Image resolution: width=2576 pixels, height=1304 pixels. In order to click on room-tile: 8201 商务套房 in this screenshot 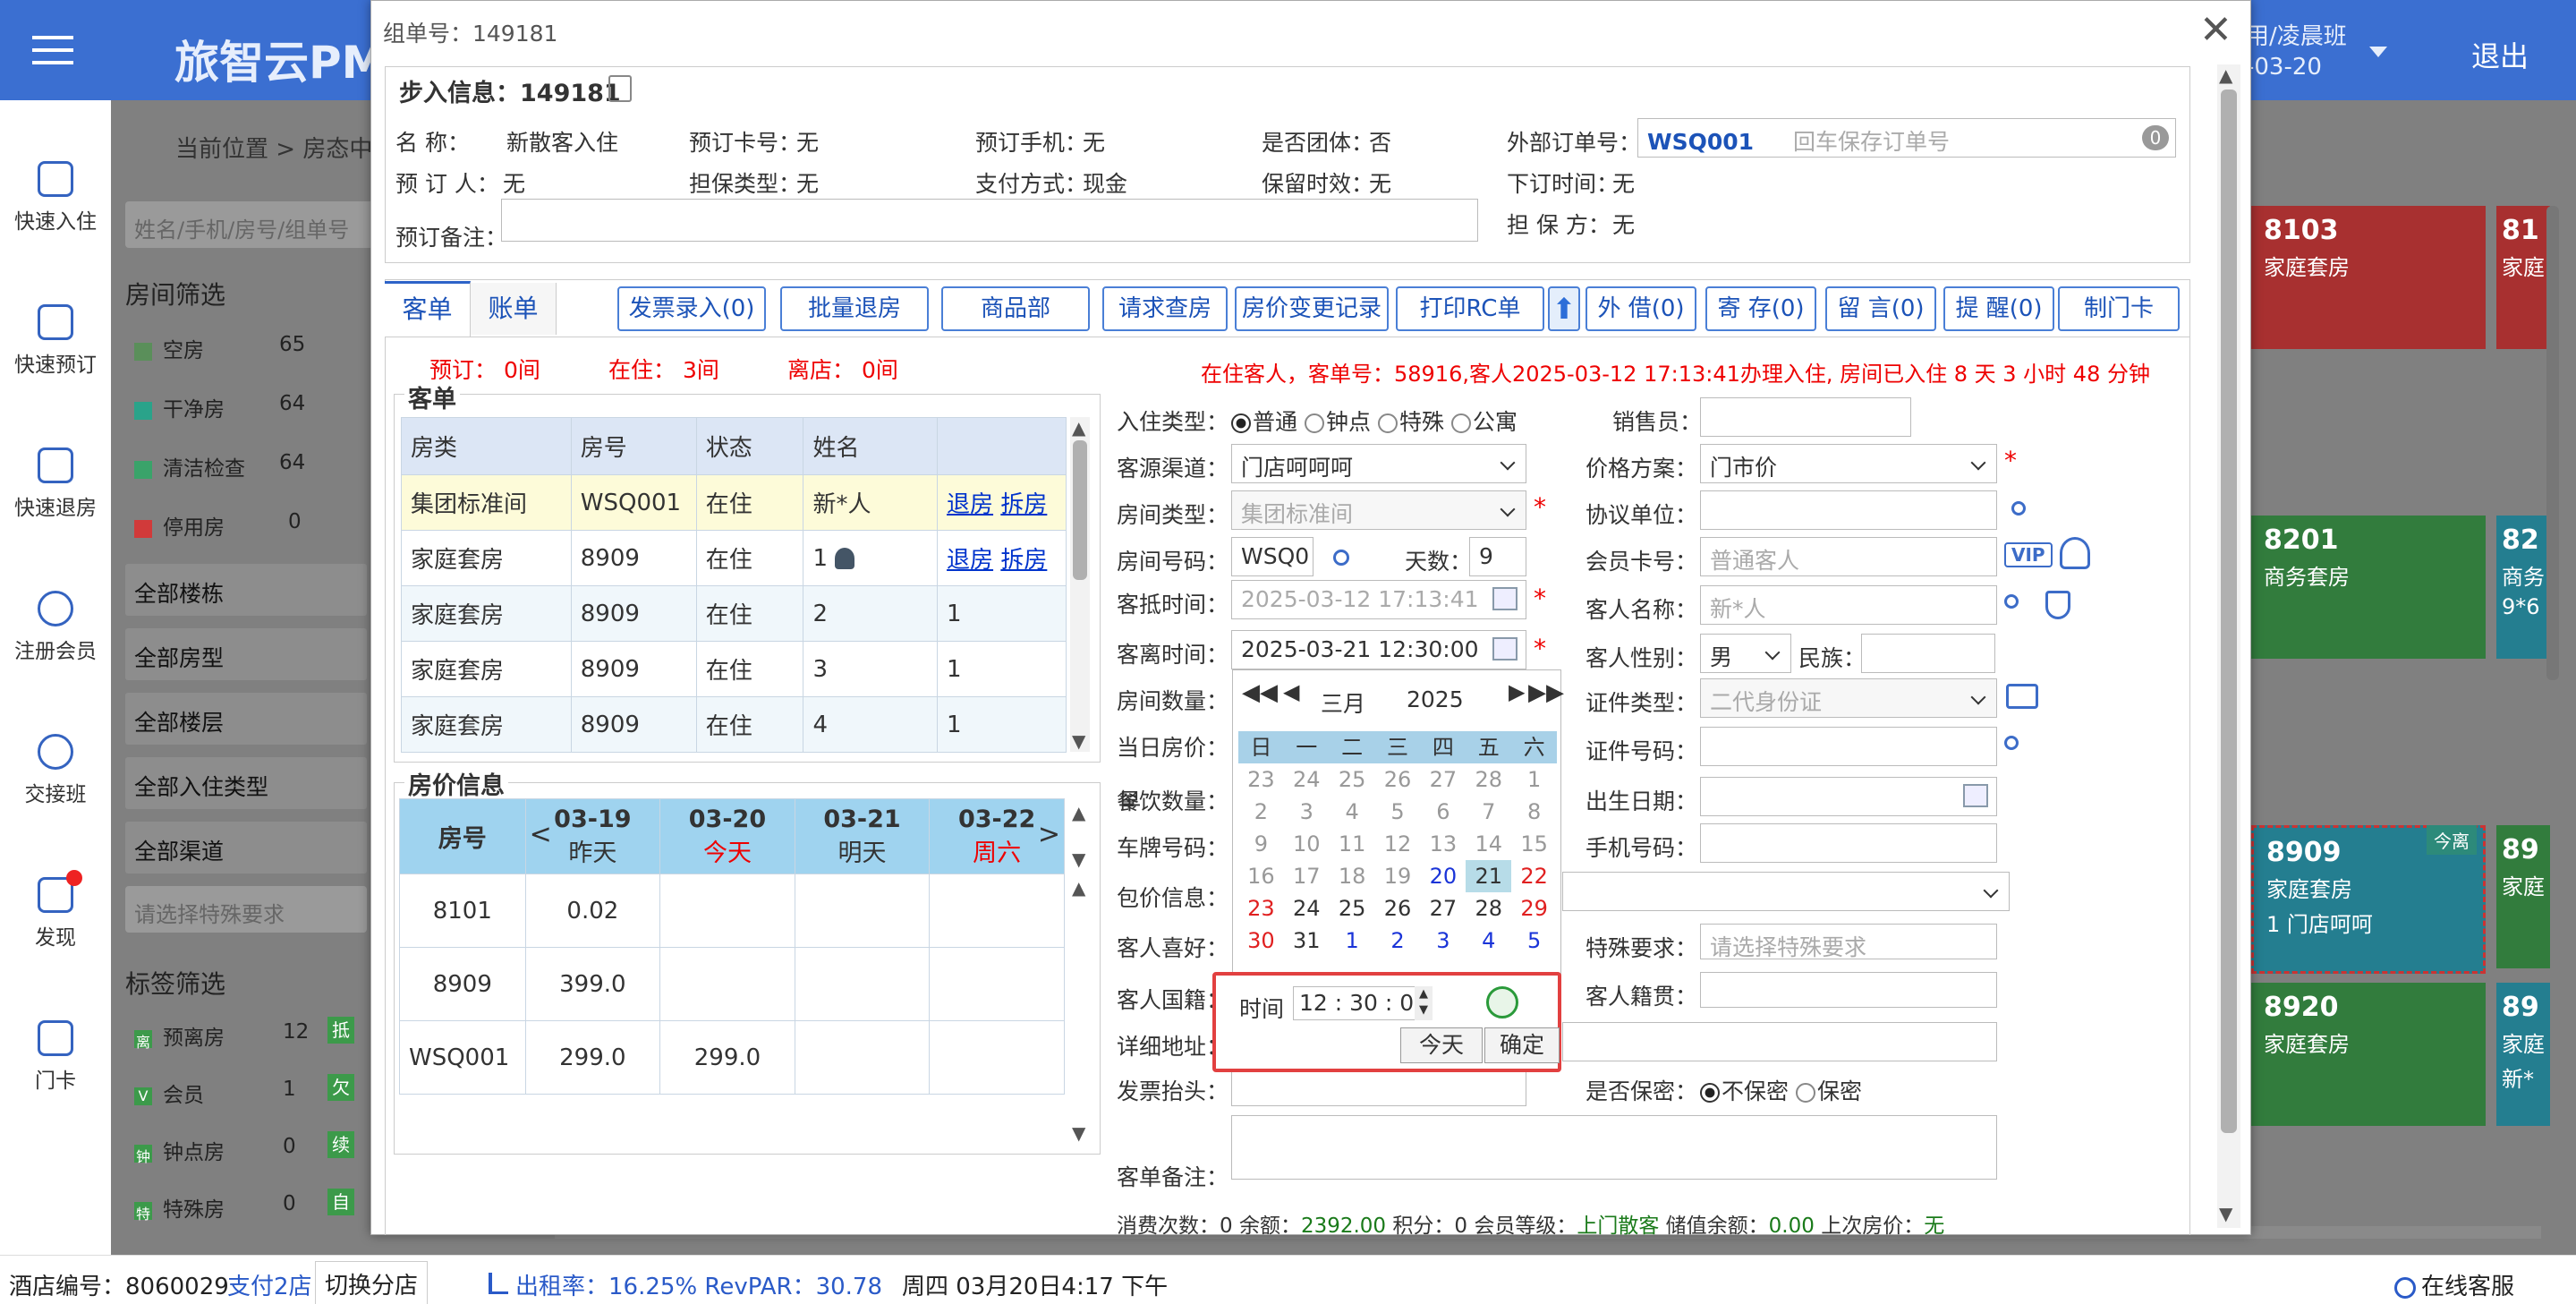, I will do `click(2368, 587)`.